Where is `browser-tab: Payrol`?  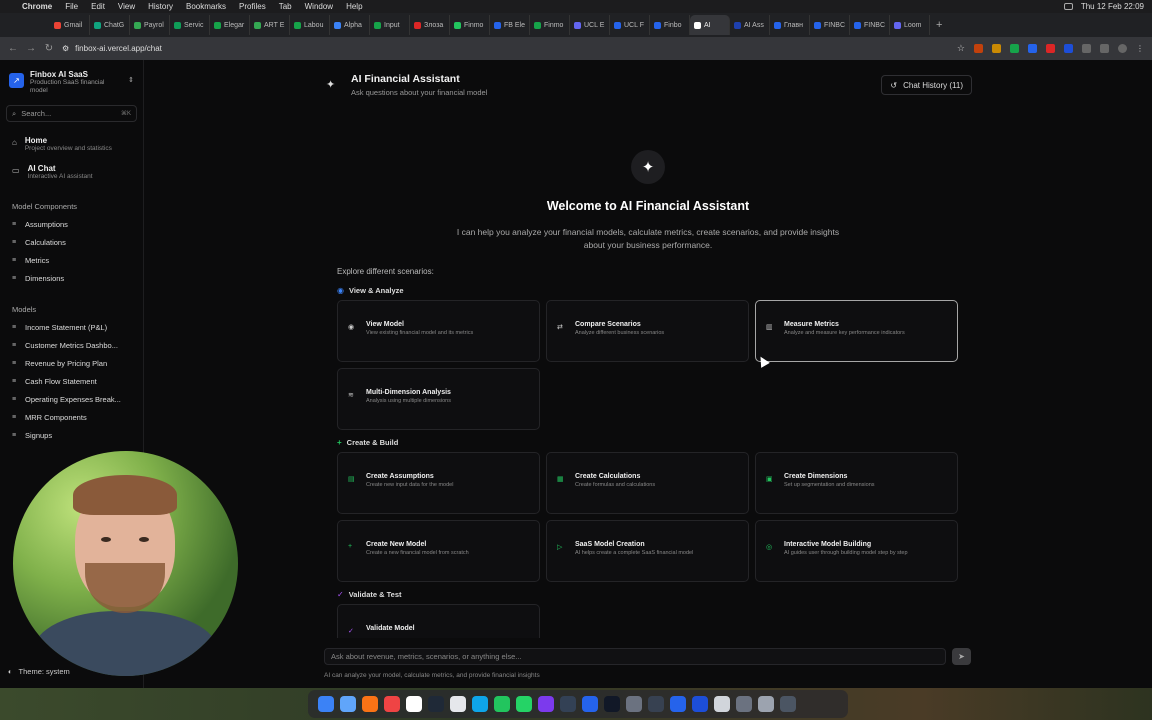 browser-tab: Payrol is located at coordinates (150, 25).